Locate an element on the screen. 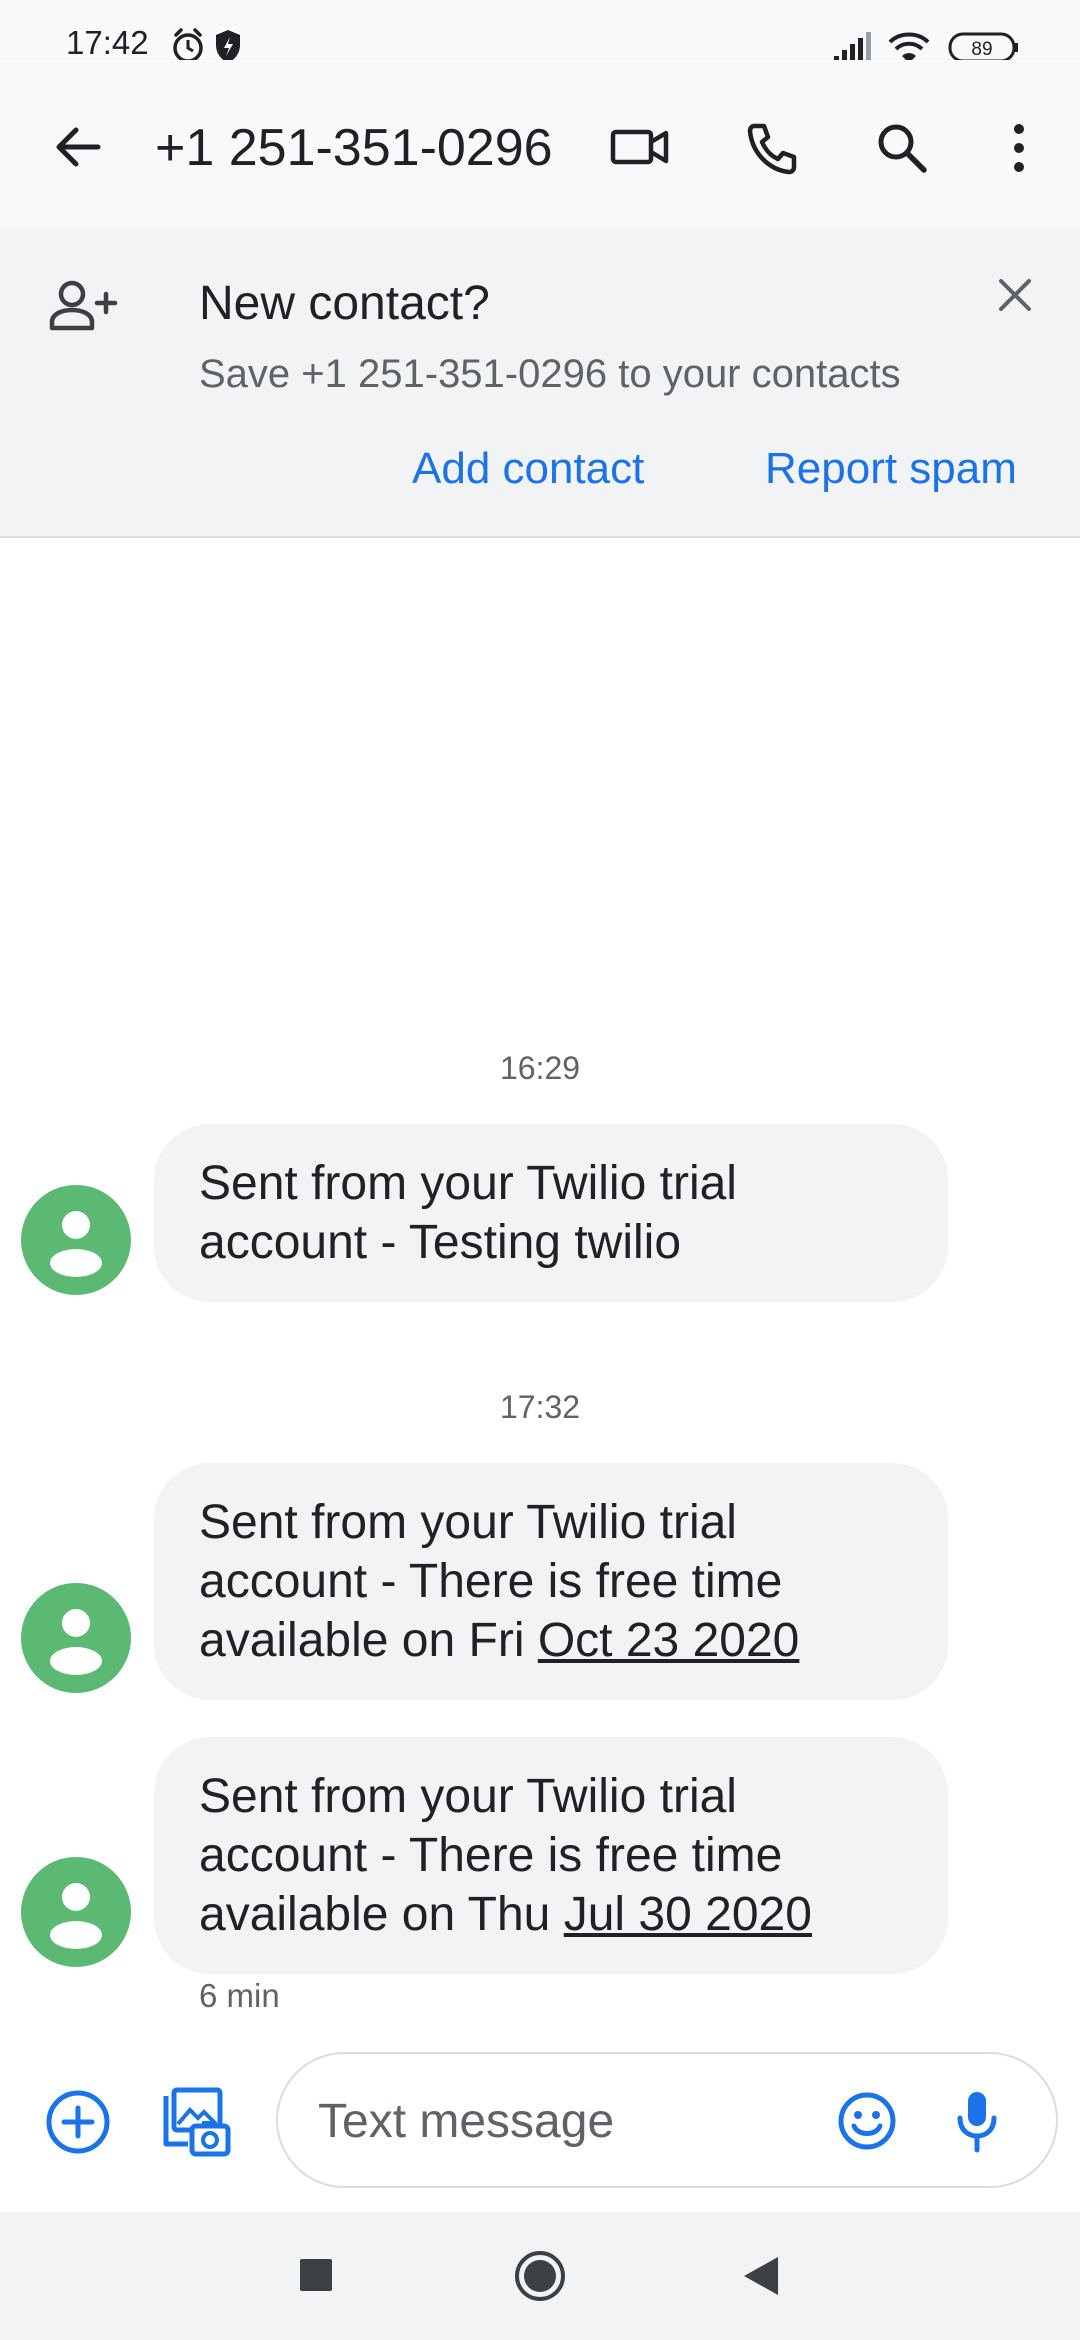  svg-text: 89 is located at coordinates (981, 49).